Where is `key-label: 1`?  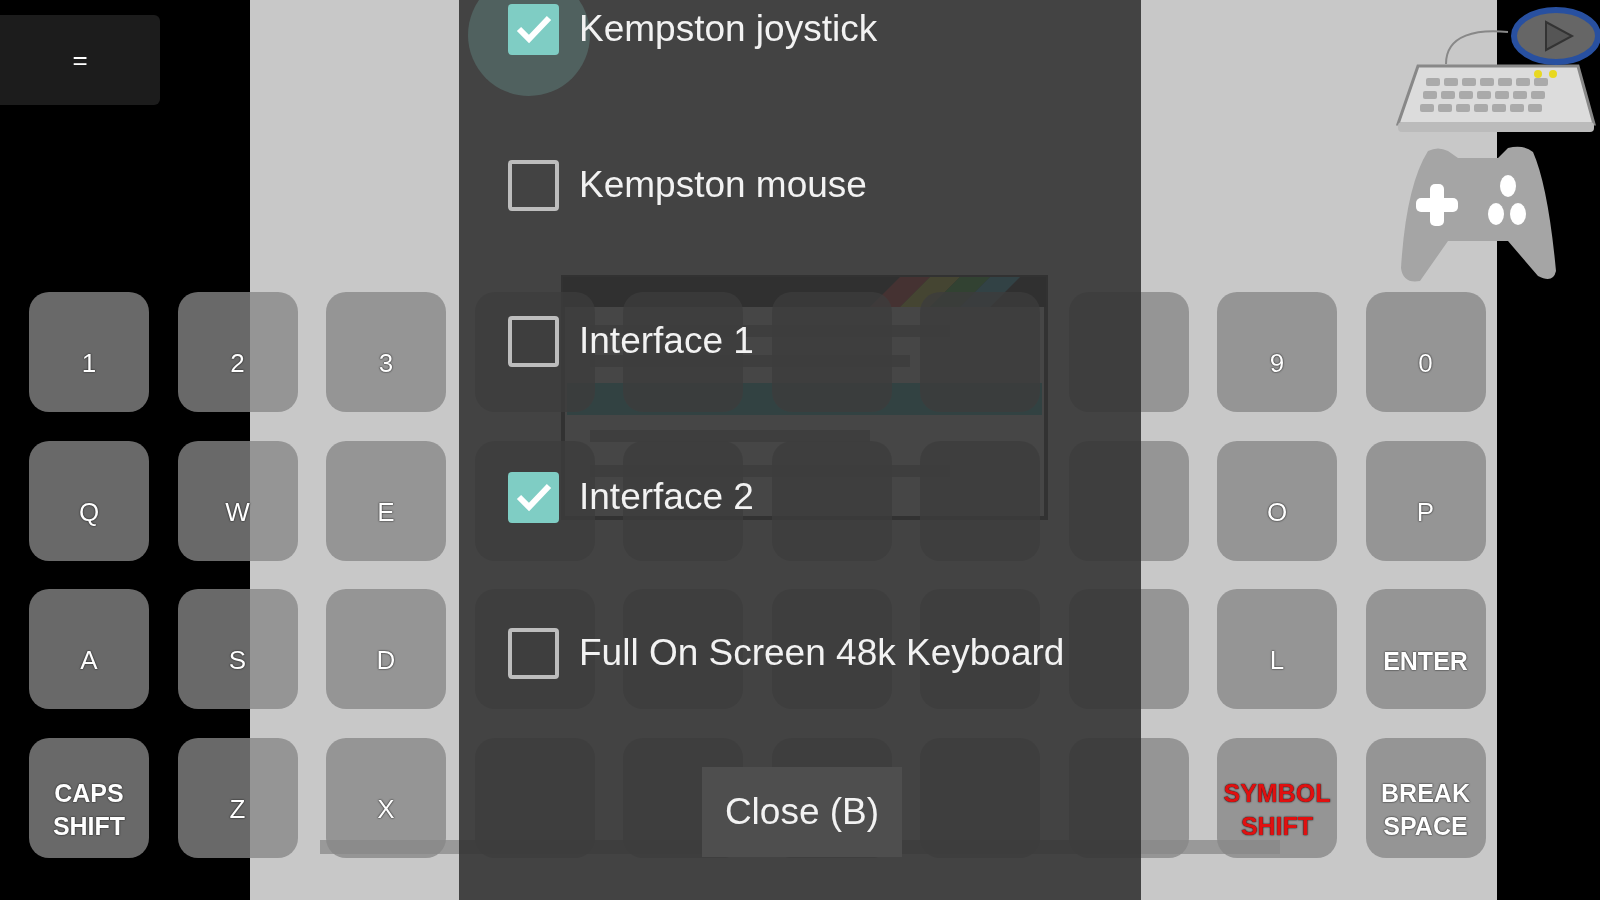 key-label: 1 is located at coordinates (89, 364).